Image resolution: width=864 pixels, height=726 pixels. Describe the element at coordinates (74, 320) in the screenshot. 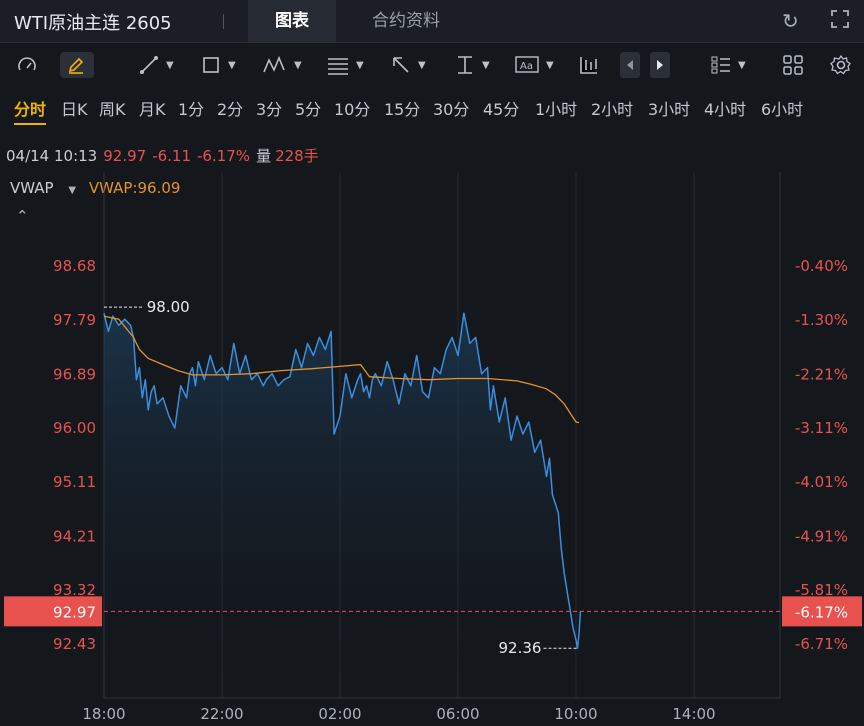

I see `y-tick-label: 97.79` at that location.